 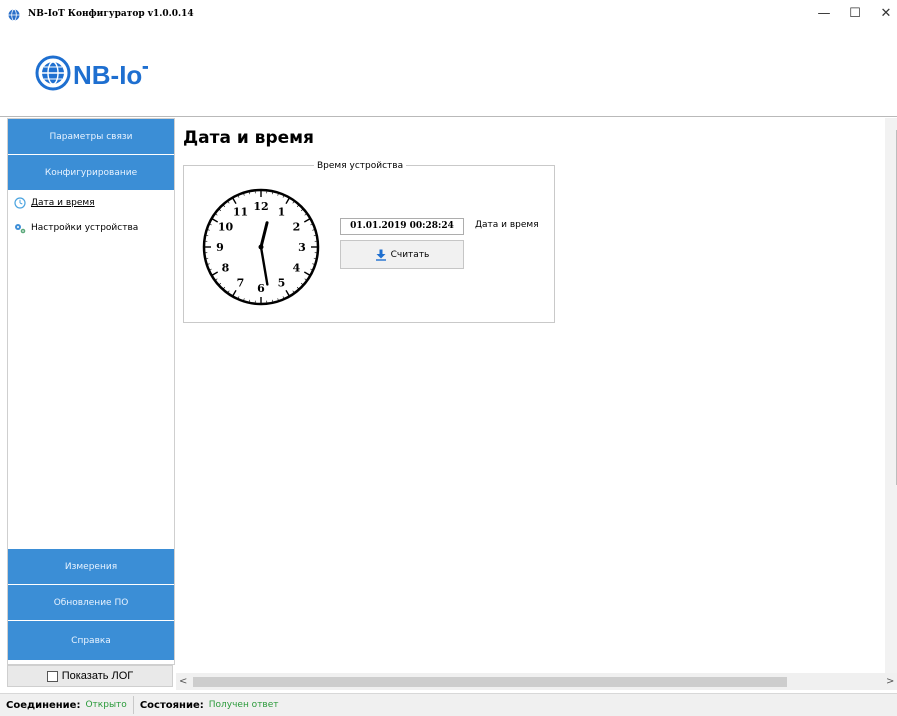 What do you see at coordinates (226, 227) in the screenshot?
I see `clock-number: 10` at bounding box center [226, 227].